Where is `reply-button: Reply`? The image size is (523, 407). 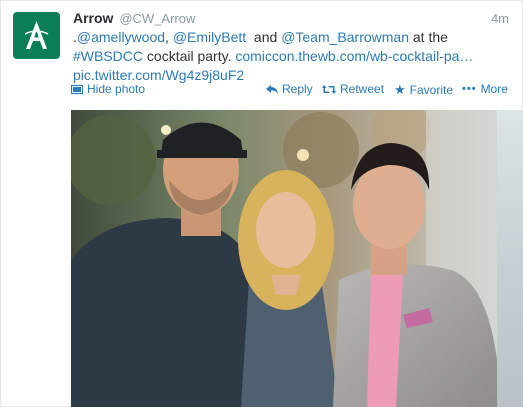
reply-button: Reply is located at coordinates (289, 89).